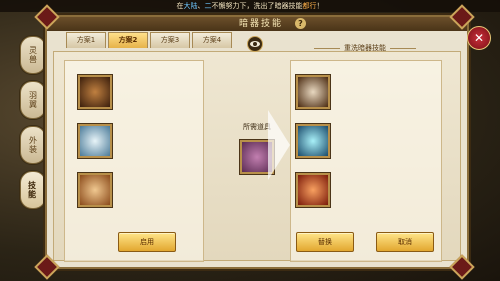 This screenshot has width=500, height=281. I want to click on tab-plan-3: 方案3, so click(170, 40).